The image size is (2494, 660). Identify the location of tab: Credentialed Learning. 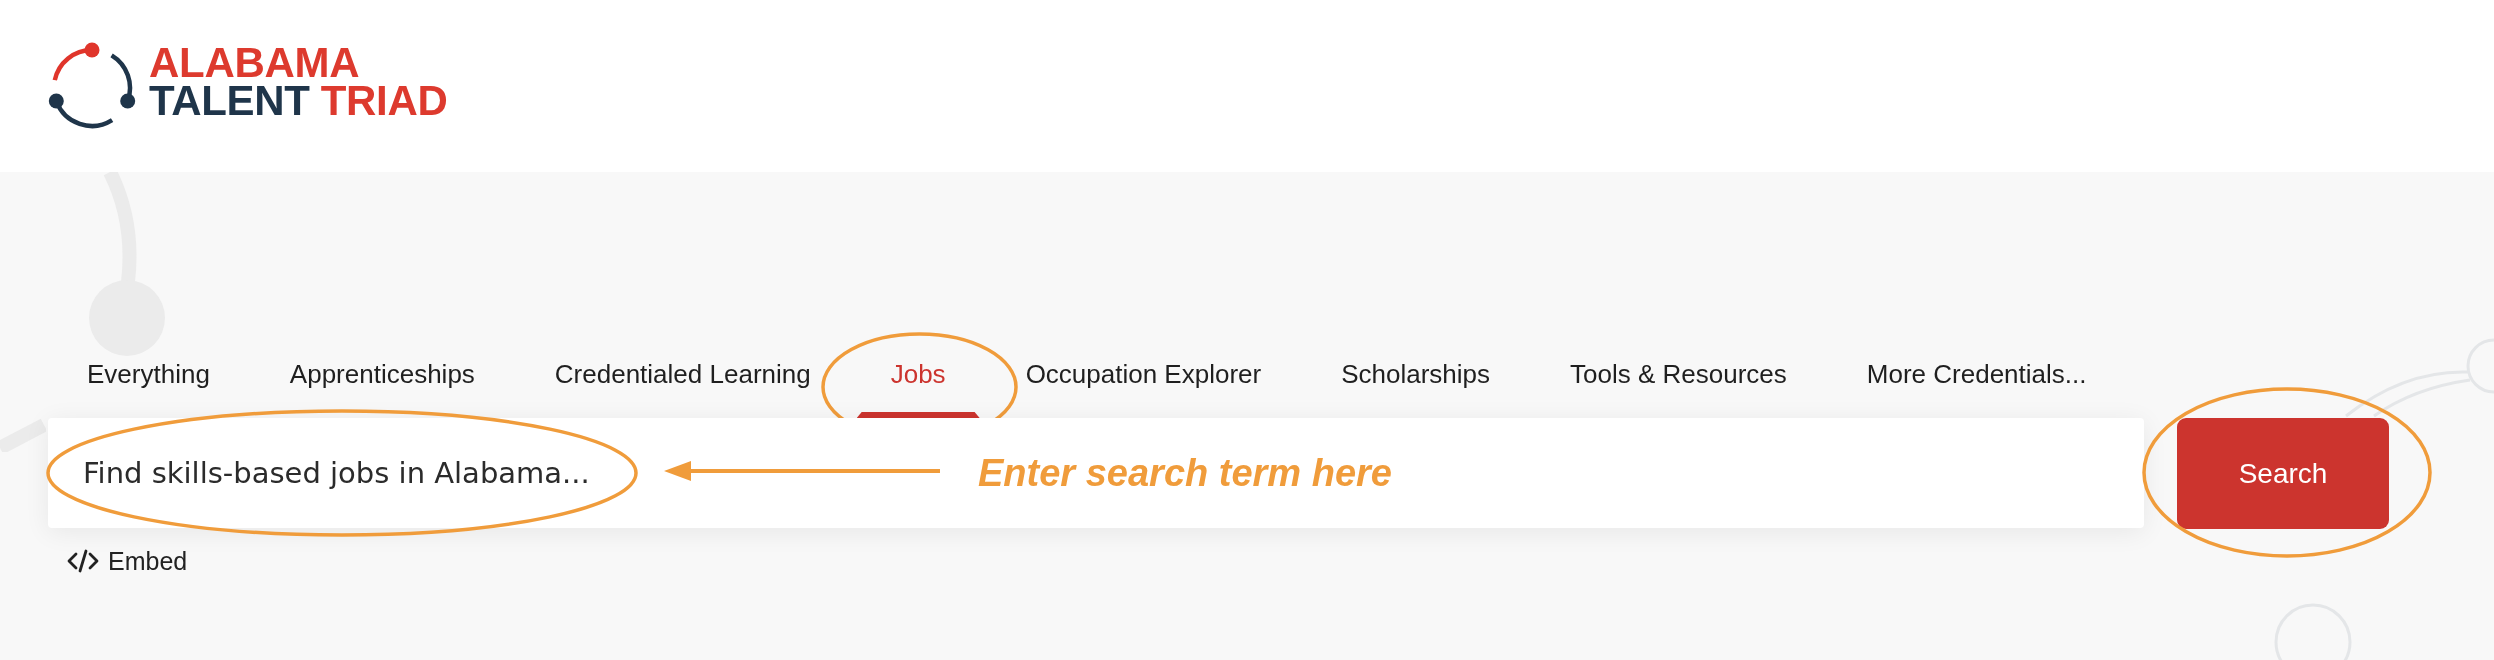
(682, 381).